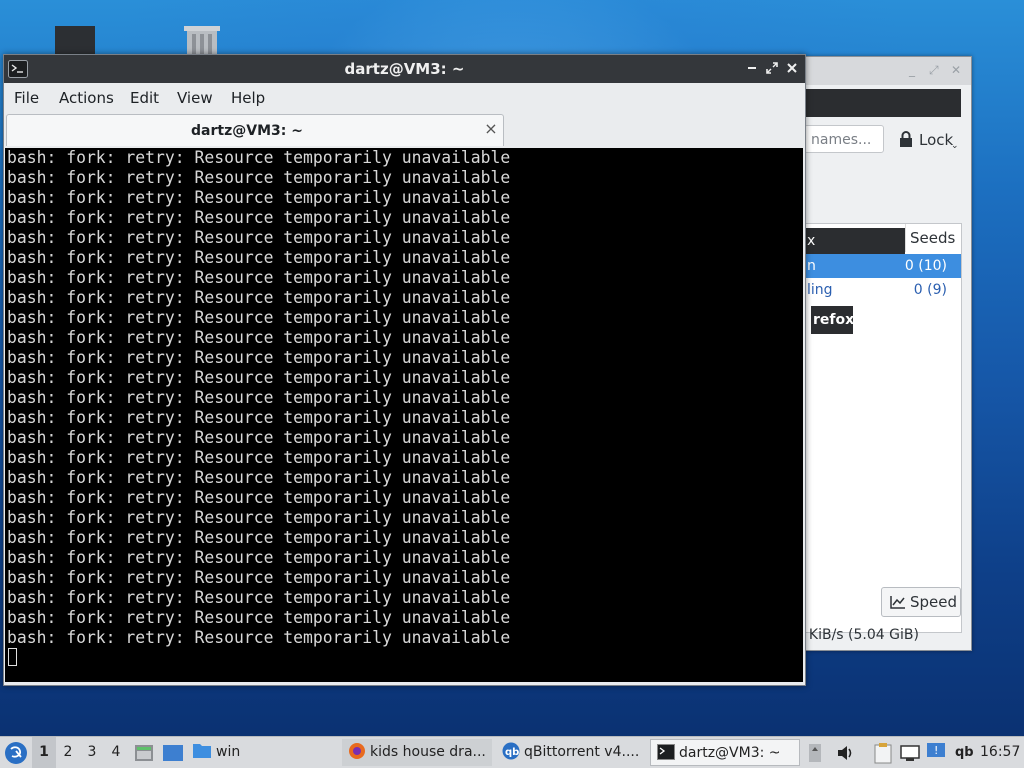 This screenshot has height=768, width=1024. Describe the element at coordinates (248, 98) in the screenshot. I see `menu-help: Help` at that location.